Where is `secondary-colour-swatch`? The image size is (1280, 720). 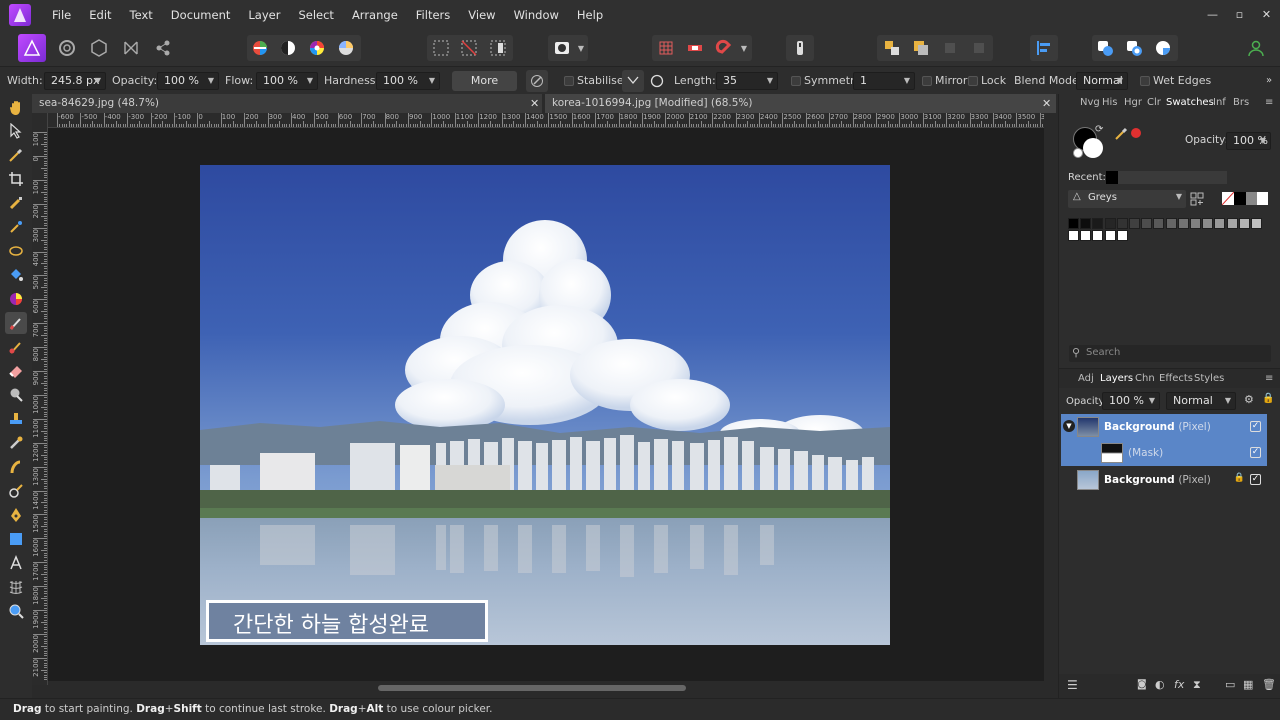 secondary-colour-swatch is located at coordinates (1093, 148).